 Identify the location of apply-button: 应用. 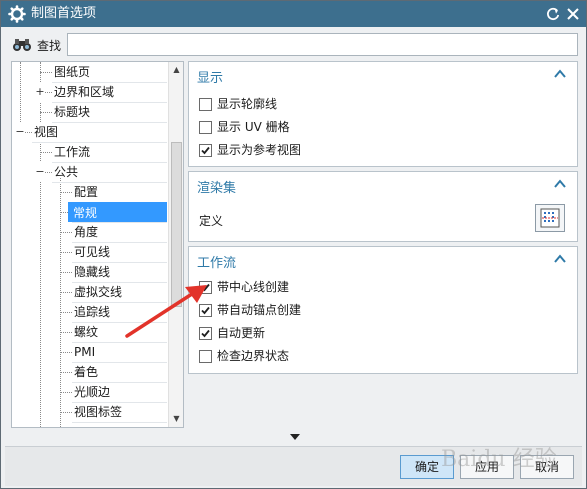
(487, 467).